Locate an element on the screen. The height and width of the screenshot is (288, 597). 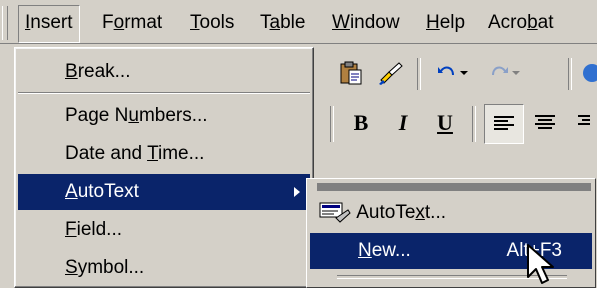
align-left-icon is located at coordinates (504, 123).